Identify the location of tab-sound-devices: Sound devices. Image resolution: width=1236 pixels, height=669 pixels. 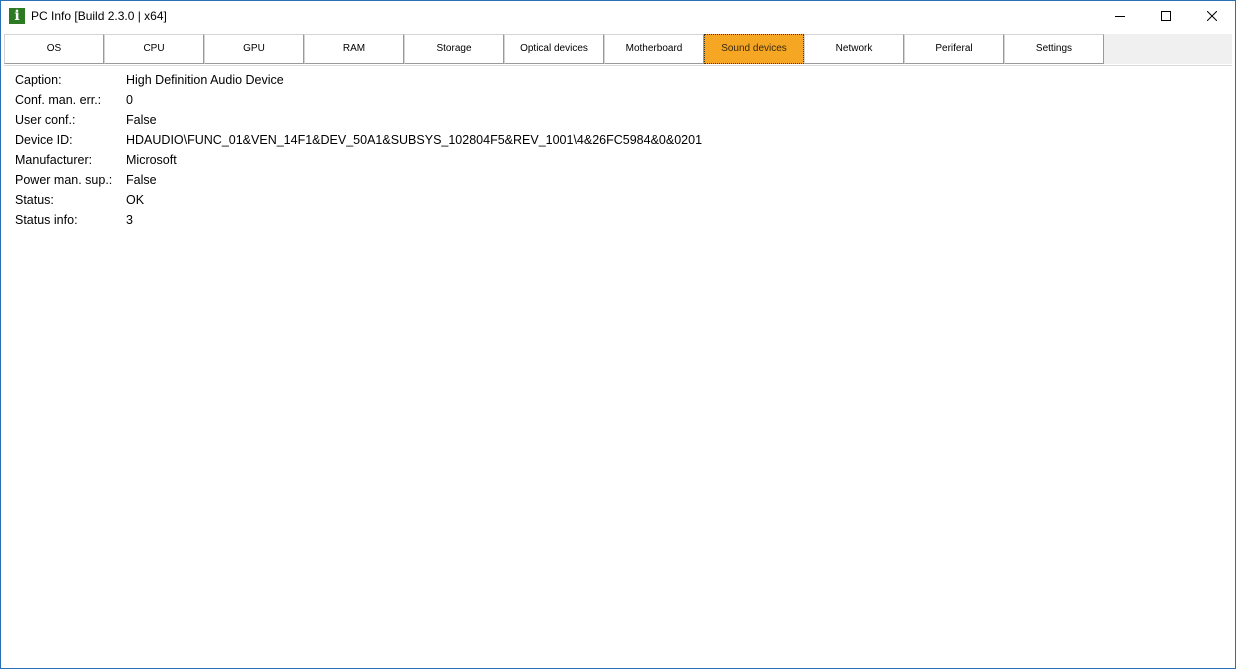
(754, 49).